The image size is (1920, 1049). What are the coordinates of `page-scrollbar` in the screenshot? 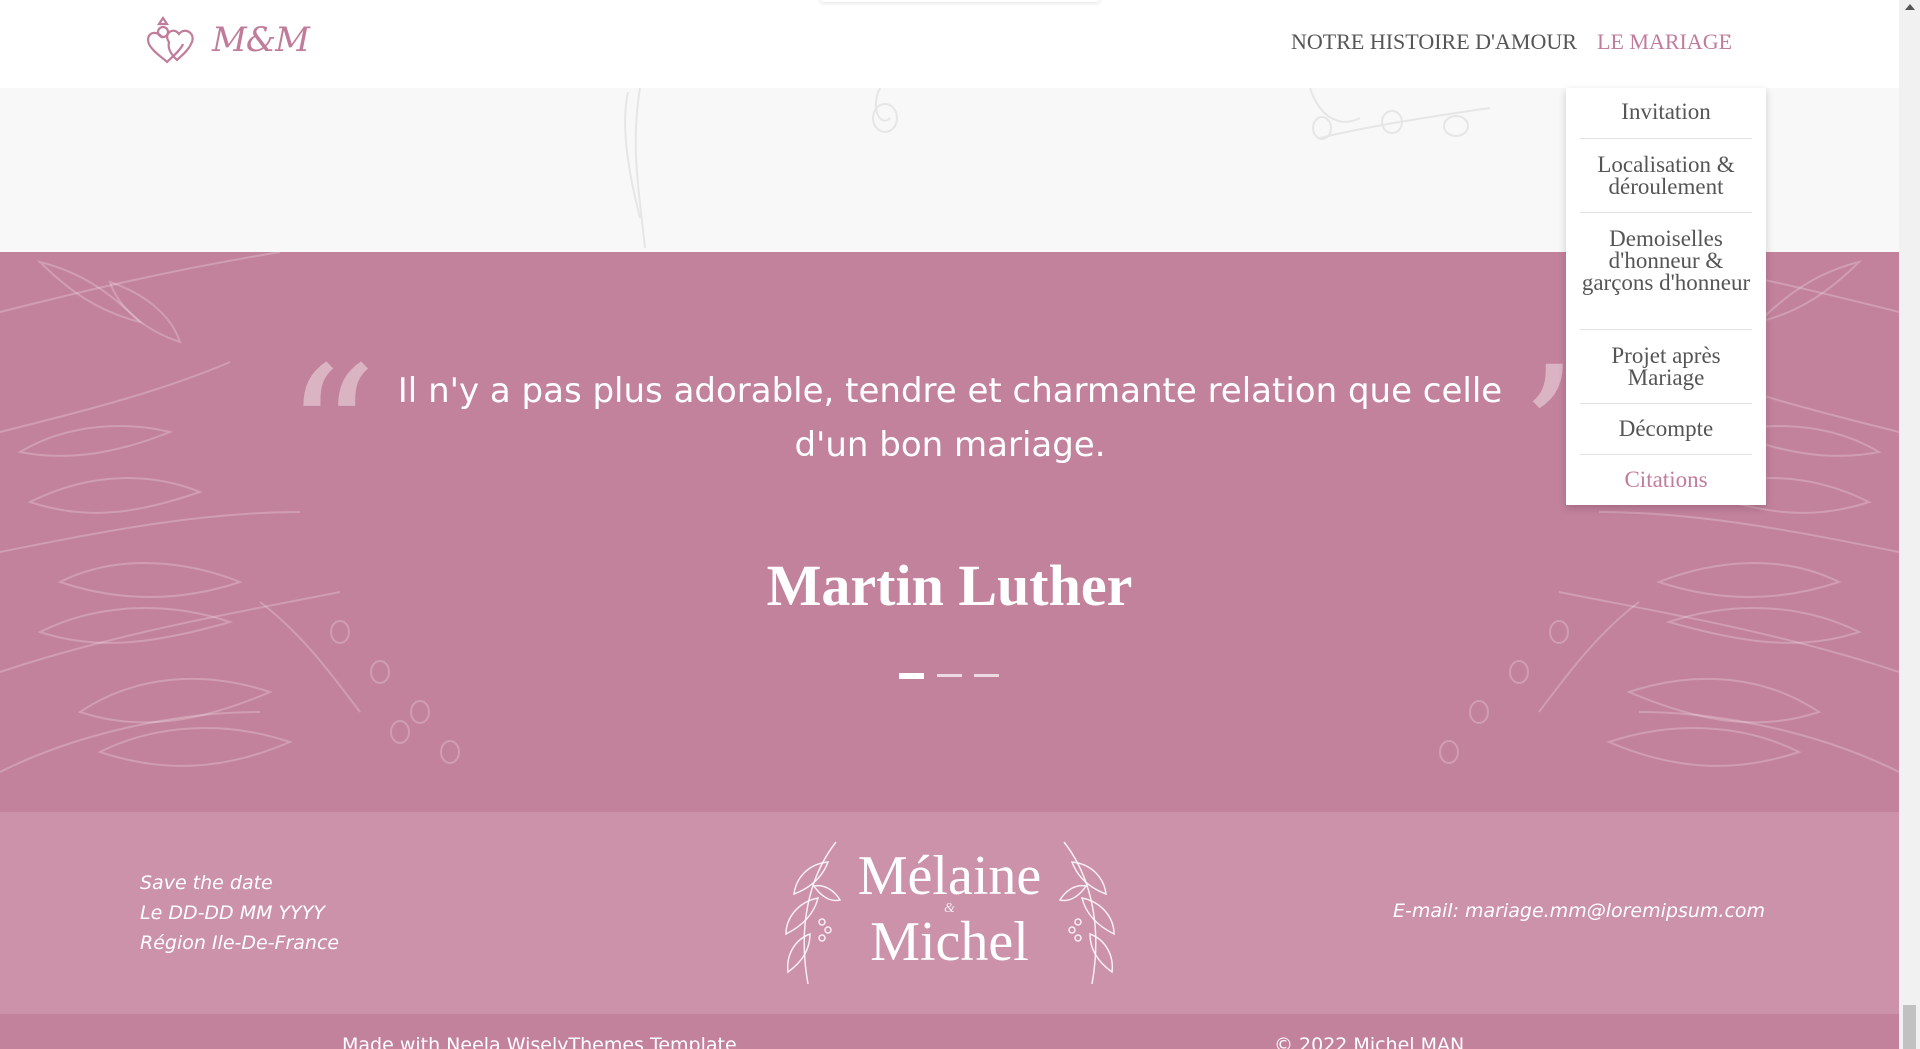 It's located at (1909, 524).